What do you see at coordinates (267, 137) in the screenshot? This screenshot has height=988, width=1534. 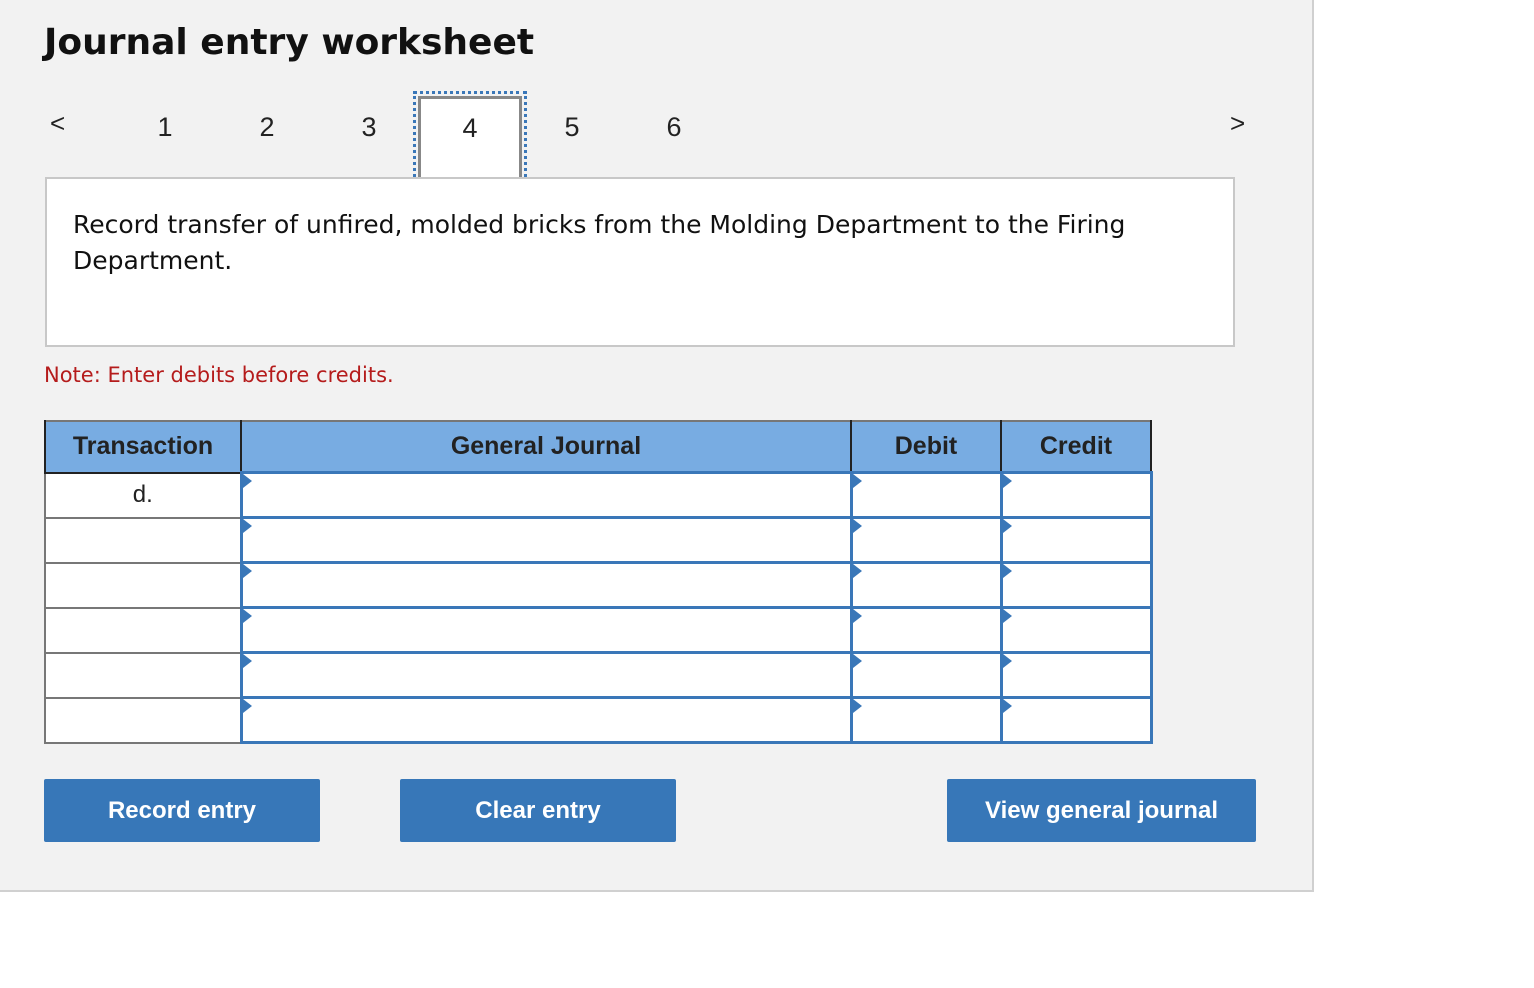 I see `tab-2: 2` at bounding box center [267, 137].